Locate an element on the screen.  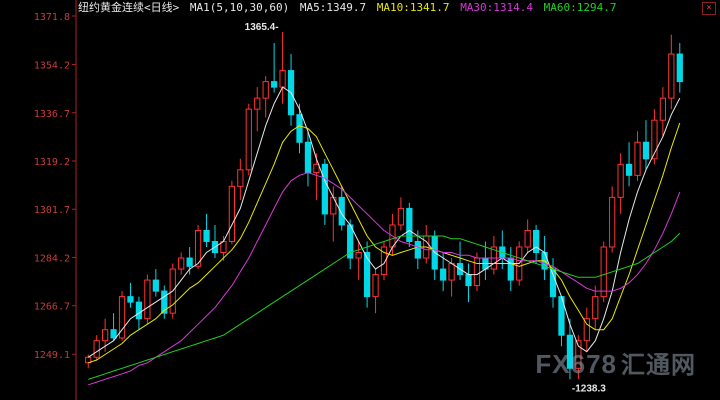
watermark-text-cn: 汇通网 is located at coordinates (658, 365).